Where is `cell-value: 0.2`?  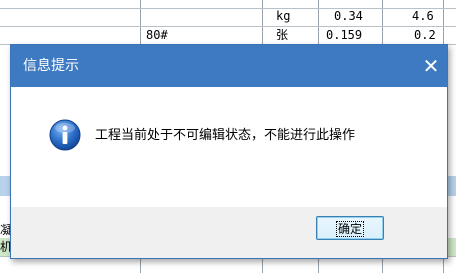
cell-value: 0.2 is located at coordinates (425, 35).